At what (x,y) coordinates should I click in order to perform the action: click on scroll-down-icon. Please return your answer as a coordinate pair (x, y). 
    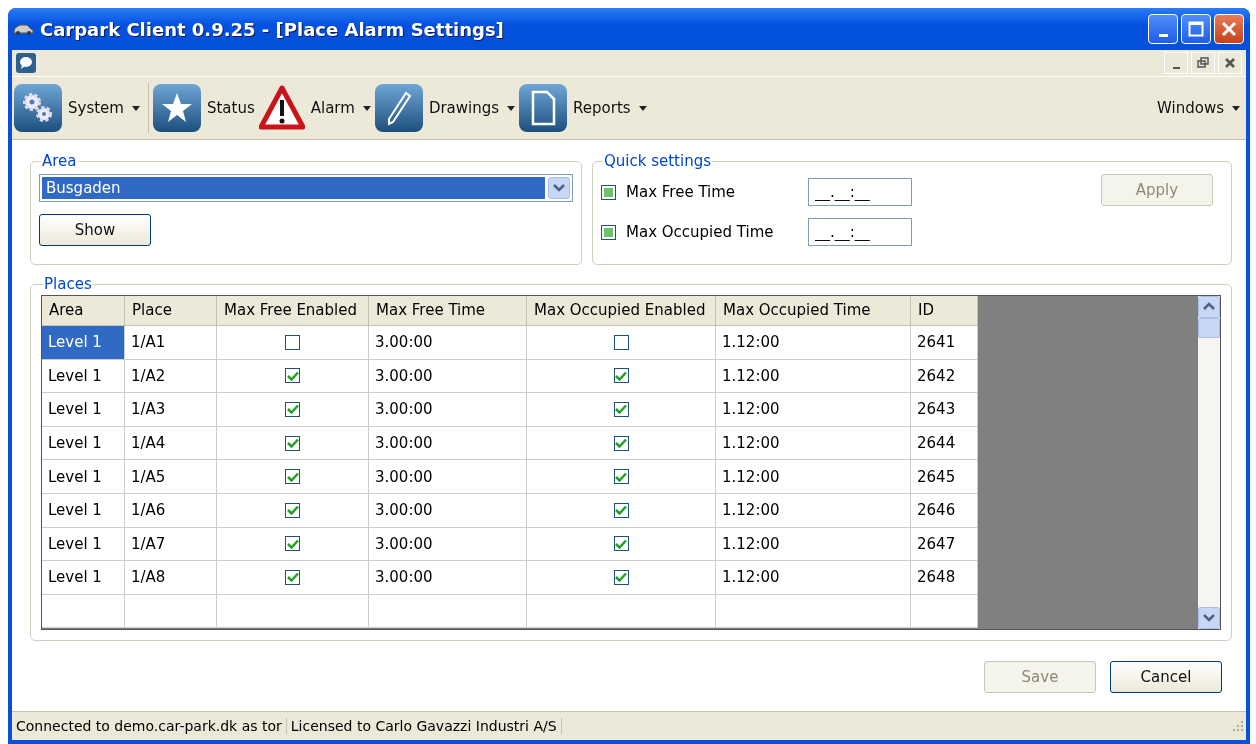
    Looking at the image, I should click on (1209, 618).